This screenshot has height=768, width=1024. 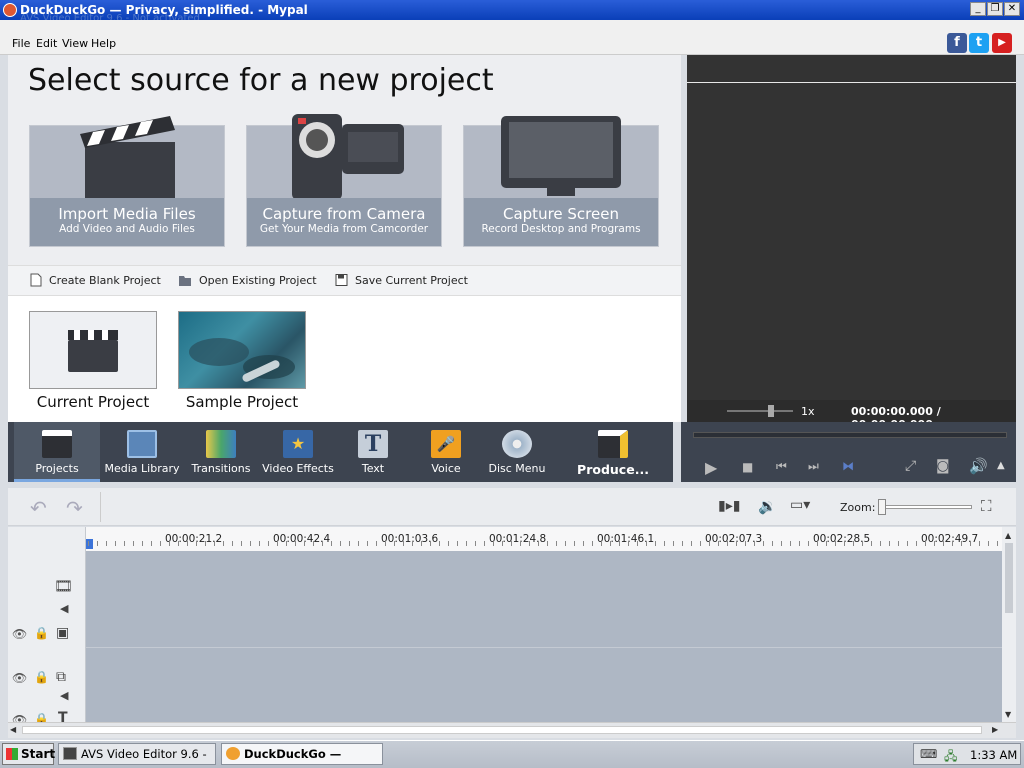 I want to click on twitter-icon: t, so click(x=979, y=43).